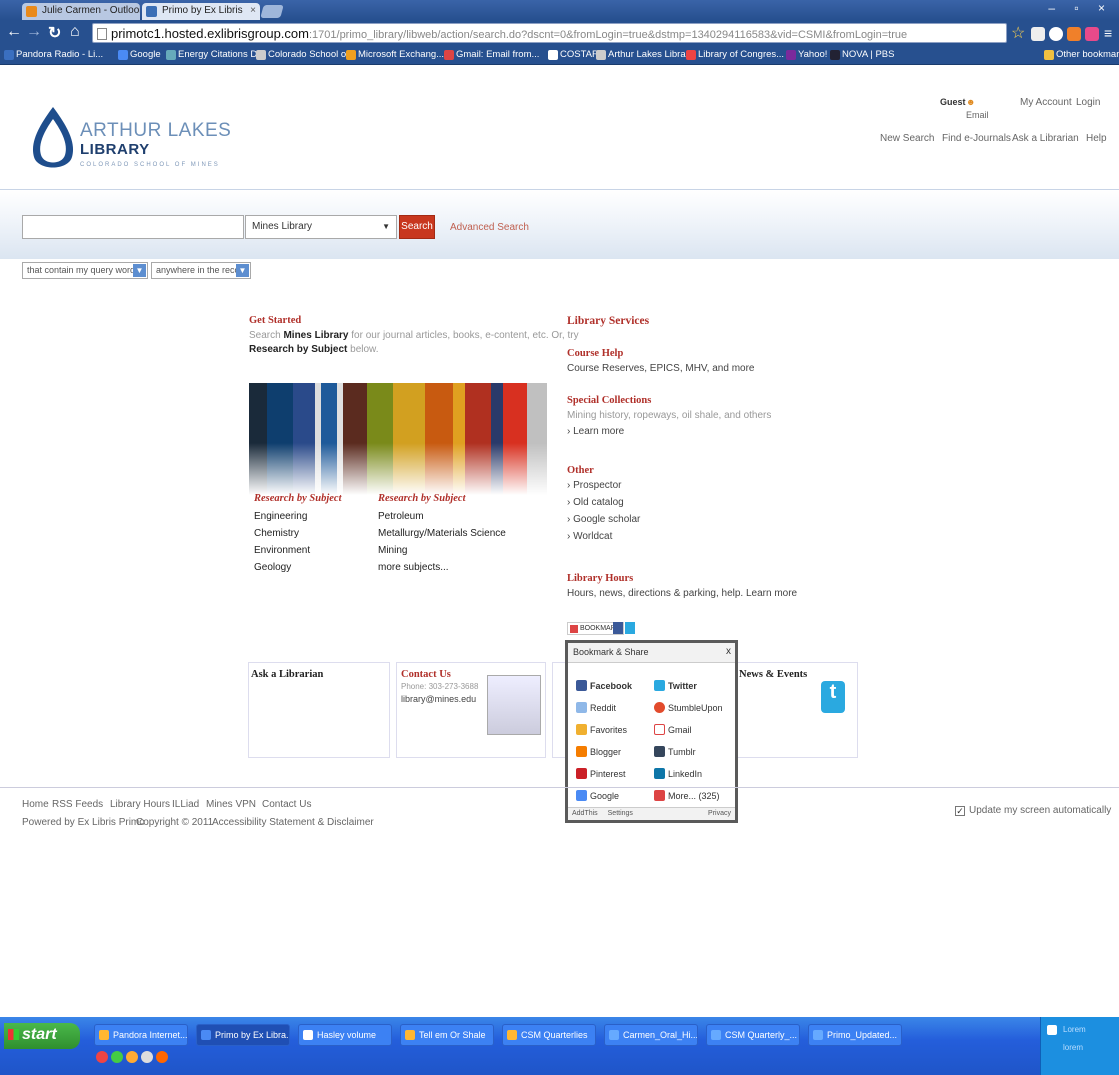  Describe the element at coordinates (598, 751) in the screenshot. I see `share-blogger: Blogger` at that location.